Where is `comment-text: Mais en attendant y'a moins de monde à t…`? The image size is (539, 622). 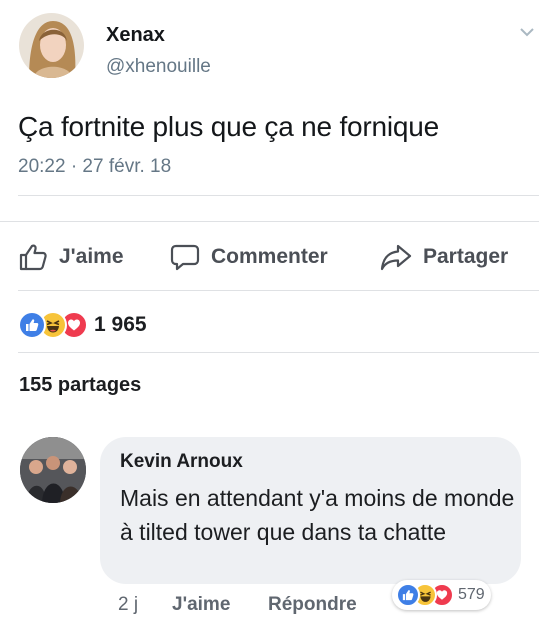 comment-text: Mais en attendant y'a moins de monde à t… is located at coordinates (317, 515).